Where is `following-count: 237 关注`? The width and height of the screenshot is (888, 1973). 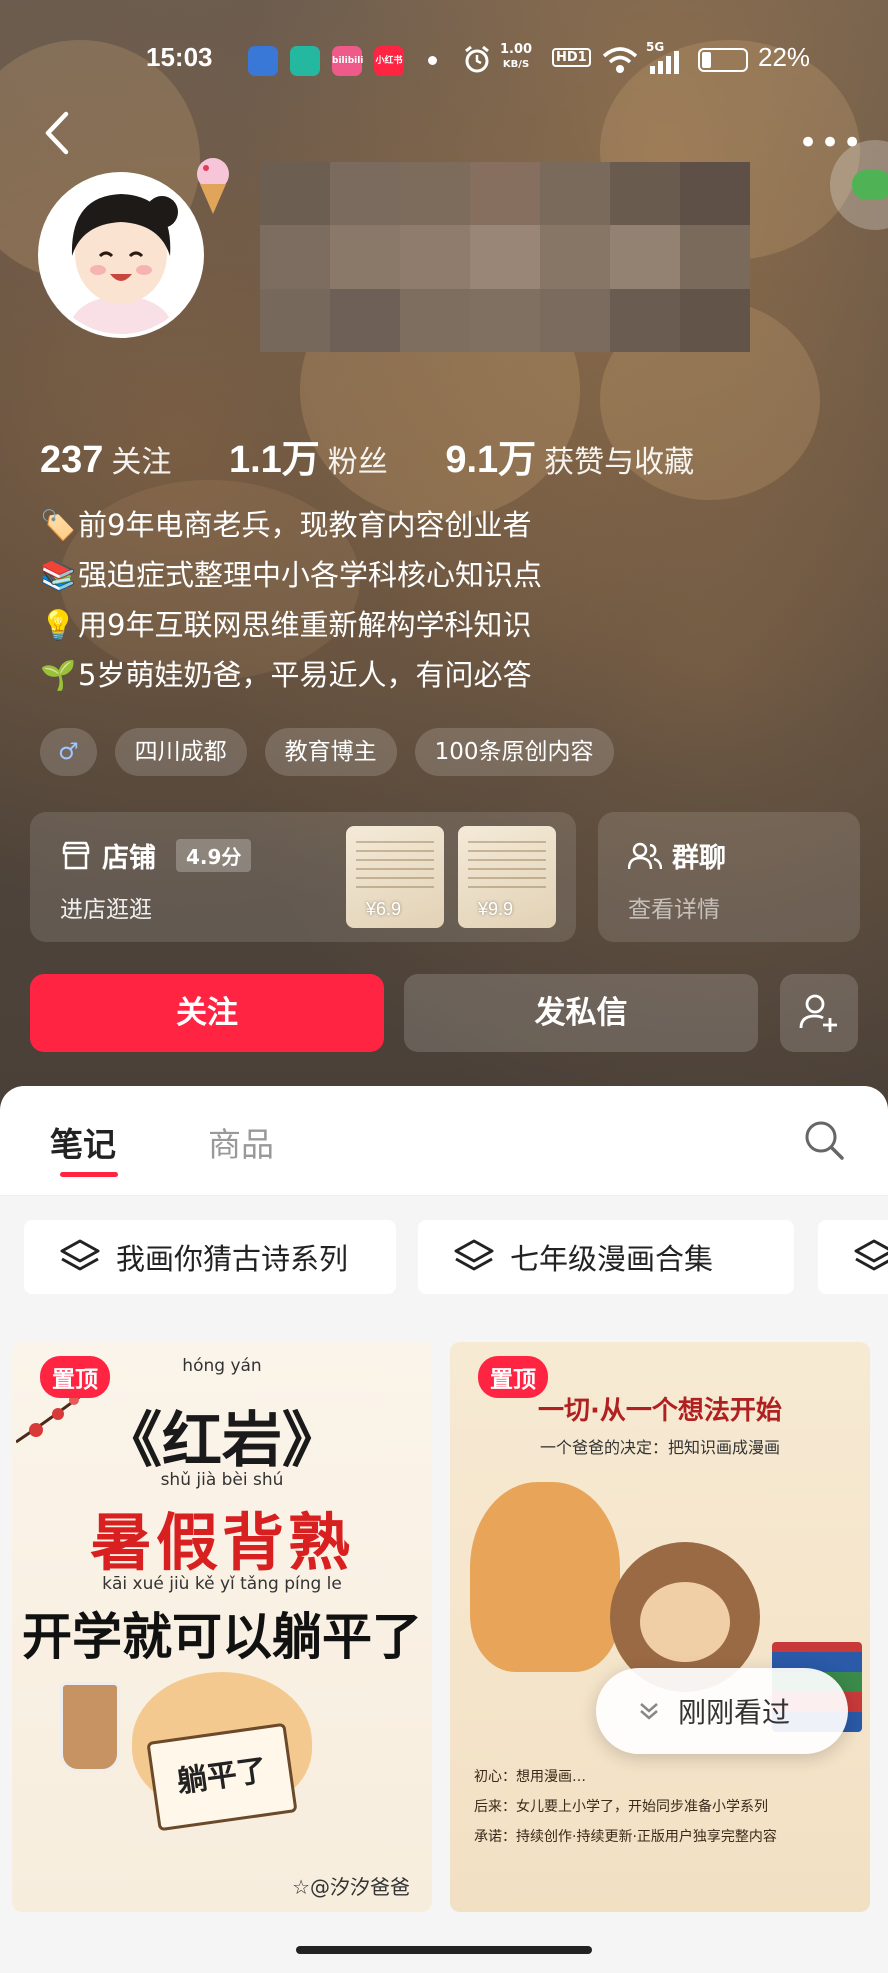
following-count: 237 关注 is located at coordinates (129, 460).